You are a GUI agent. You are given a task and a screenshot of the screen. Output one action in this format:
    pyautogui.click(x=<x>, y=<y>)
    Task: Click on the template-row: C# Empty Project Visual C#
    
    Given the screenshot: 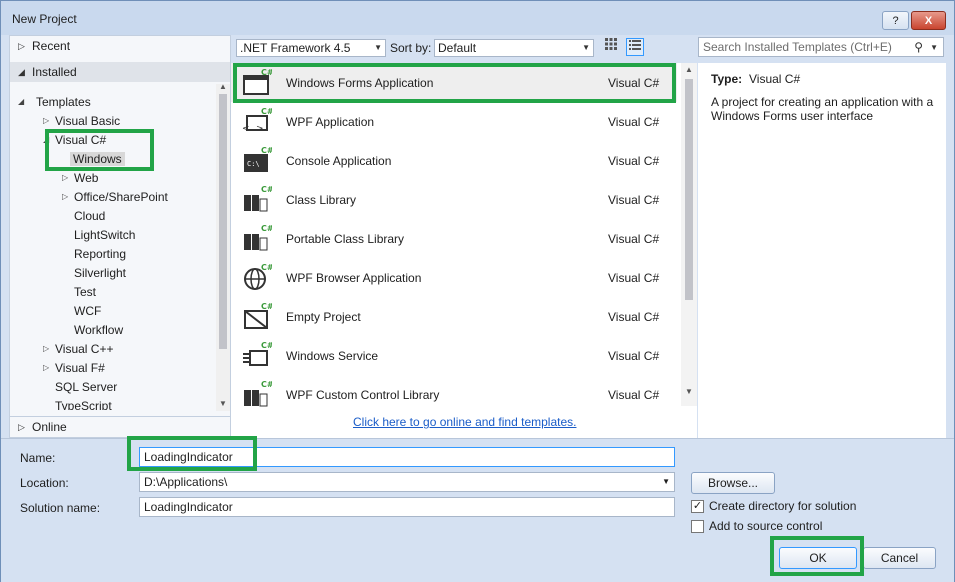 What is the action you would take?
    pyautogui.click(x=454, y=316)
    